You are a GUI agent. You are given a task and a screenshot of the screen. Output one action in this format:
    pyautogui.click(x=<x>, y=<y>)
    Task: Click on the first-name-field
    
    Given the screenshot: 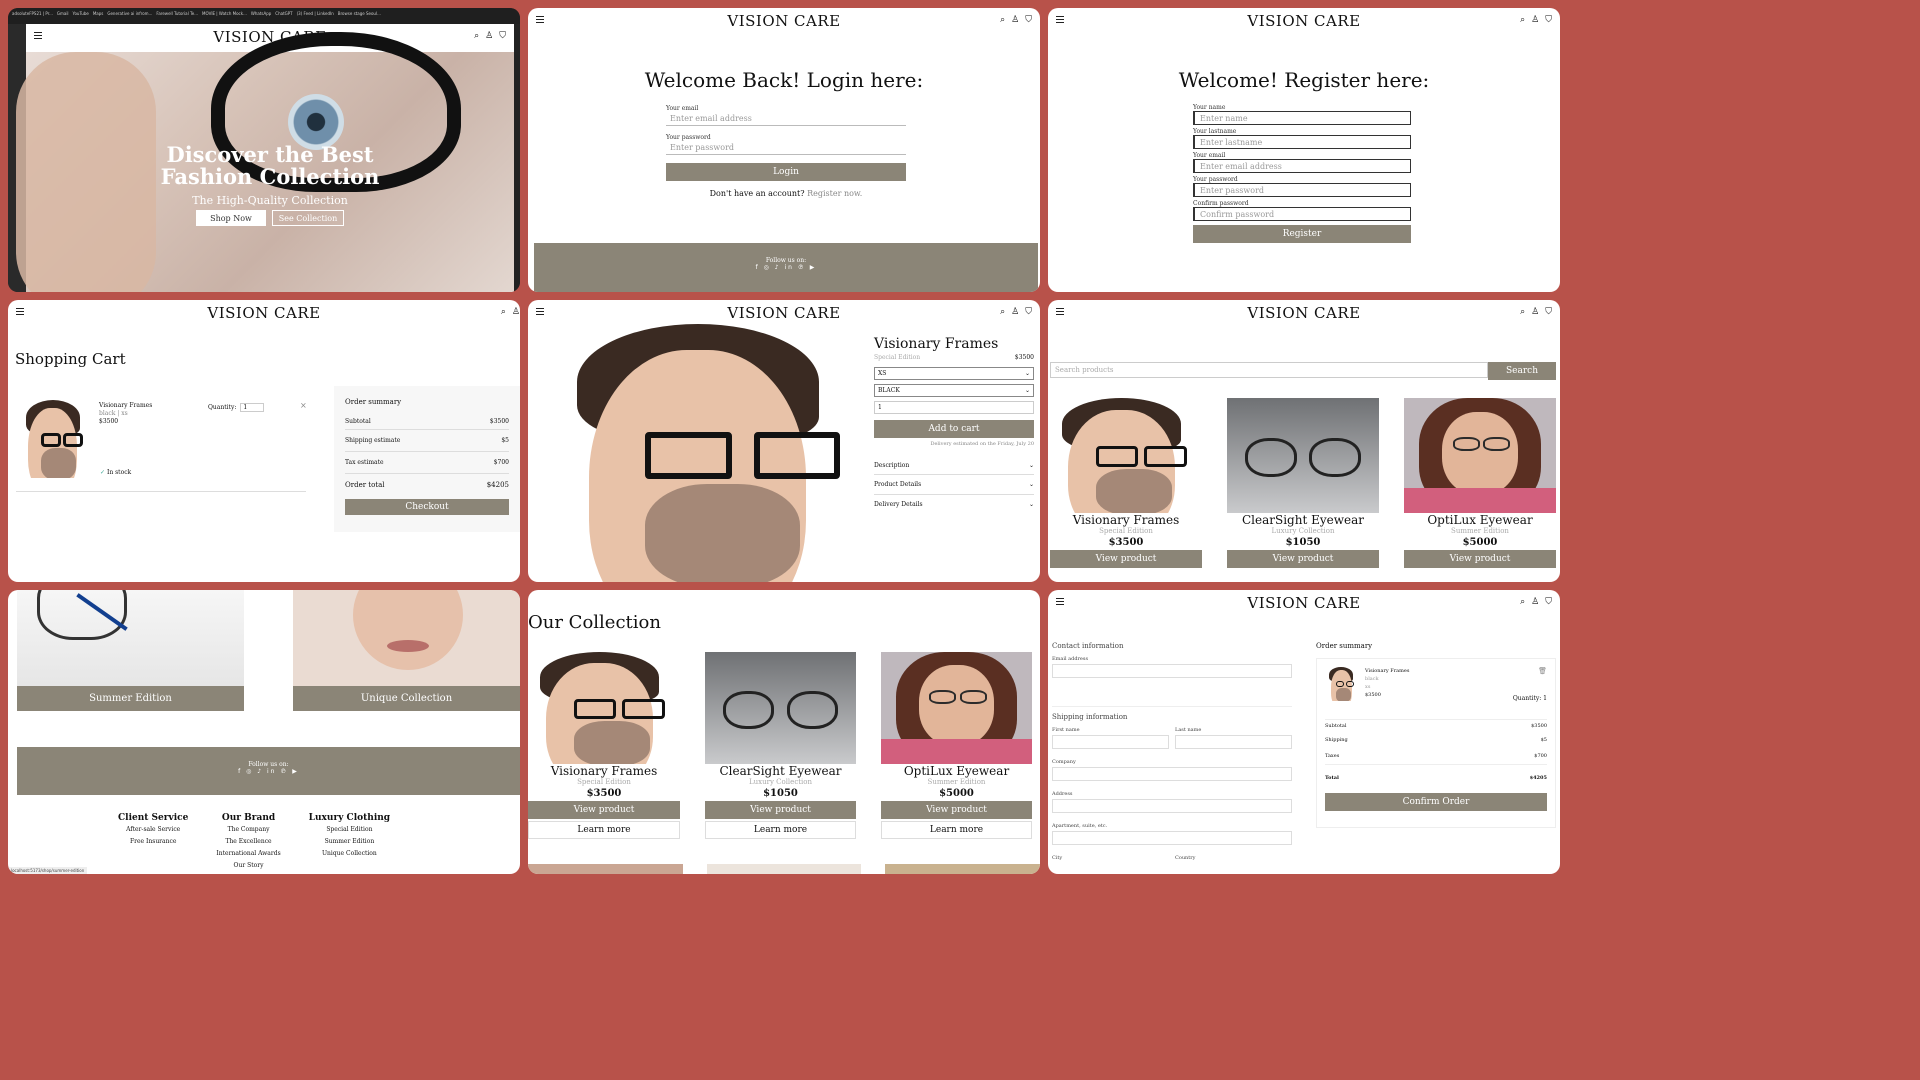 What is the action you would take?
    pyautogui.click(x=1110, y=742)
    